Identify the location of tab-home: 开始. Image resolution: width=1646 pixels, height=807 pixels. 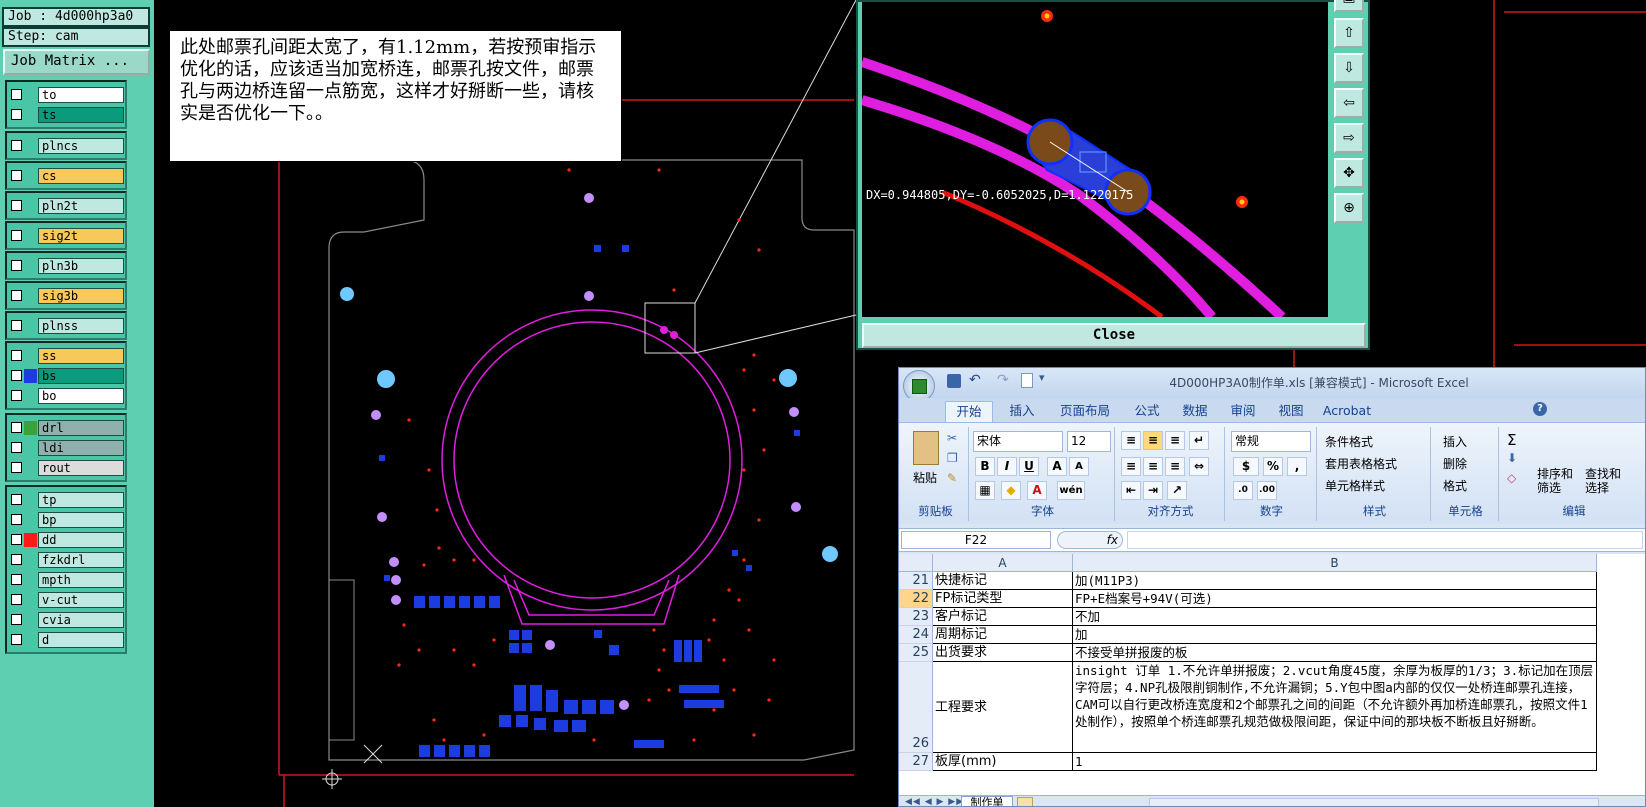
(969, 411).